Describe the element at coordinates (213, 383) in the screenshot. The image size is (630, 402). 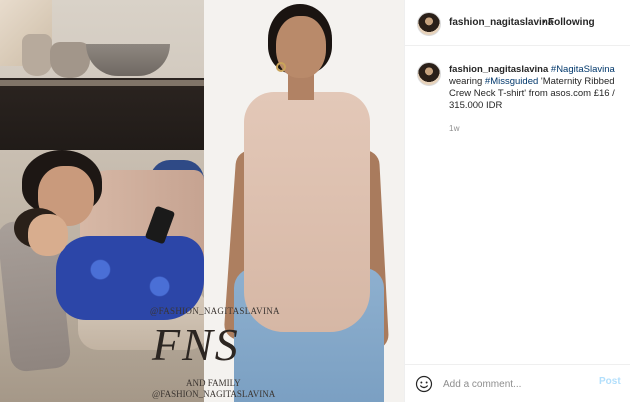
I see `watermark-subtitle: AND FAMILY` at that location.